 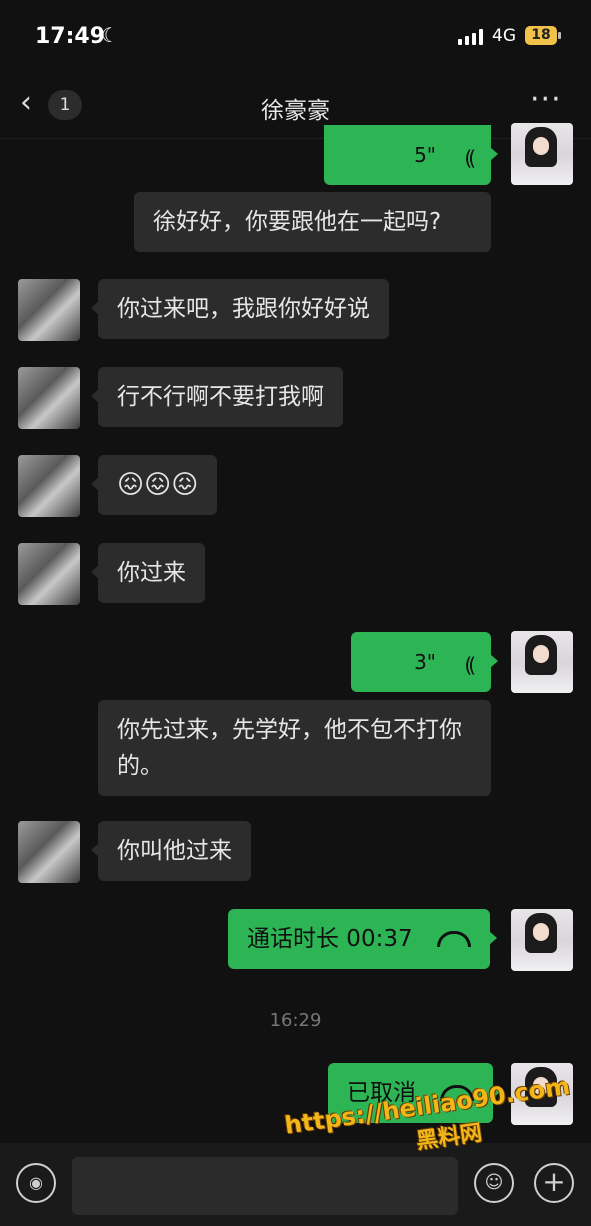 I want to click on message-bubble: 你叫他过来, so click(x=171, y=851).